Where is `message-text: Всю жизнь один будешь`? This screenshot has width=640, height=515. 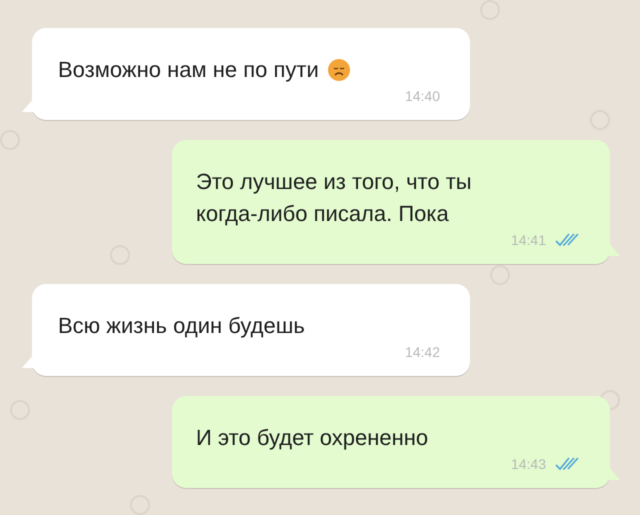 message-text: Всю жизнь один будешь is located at coordinates (181, 326).